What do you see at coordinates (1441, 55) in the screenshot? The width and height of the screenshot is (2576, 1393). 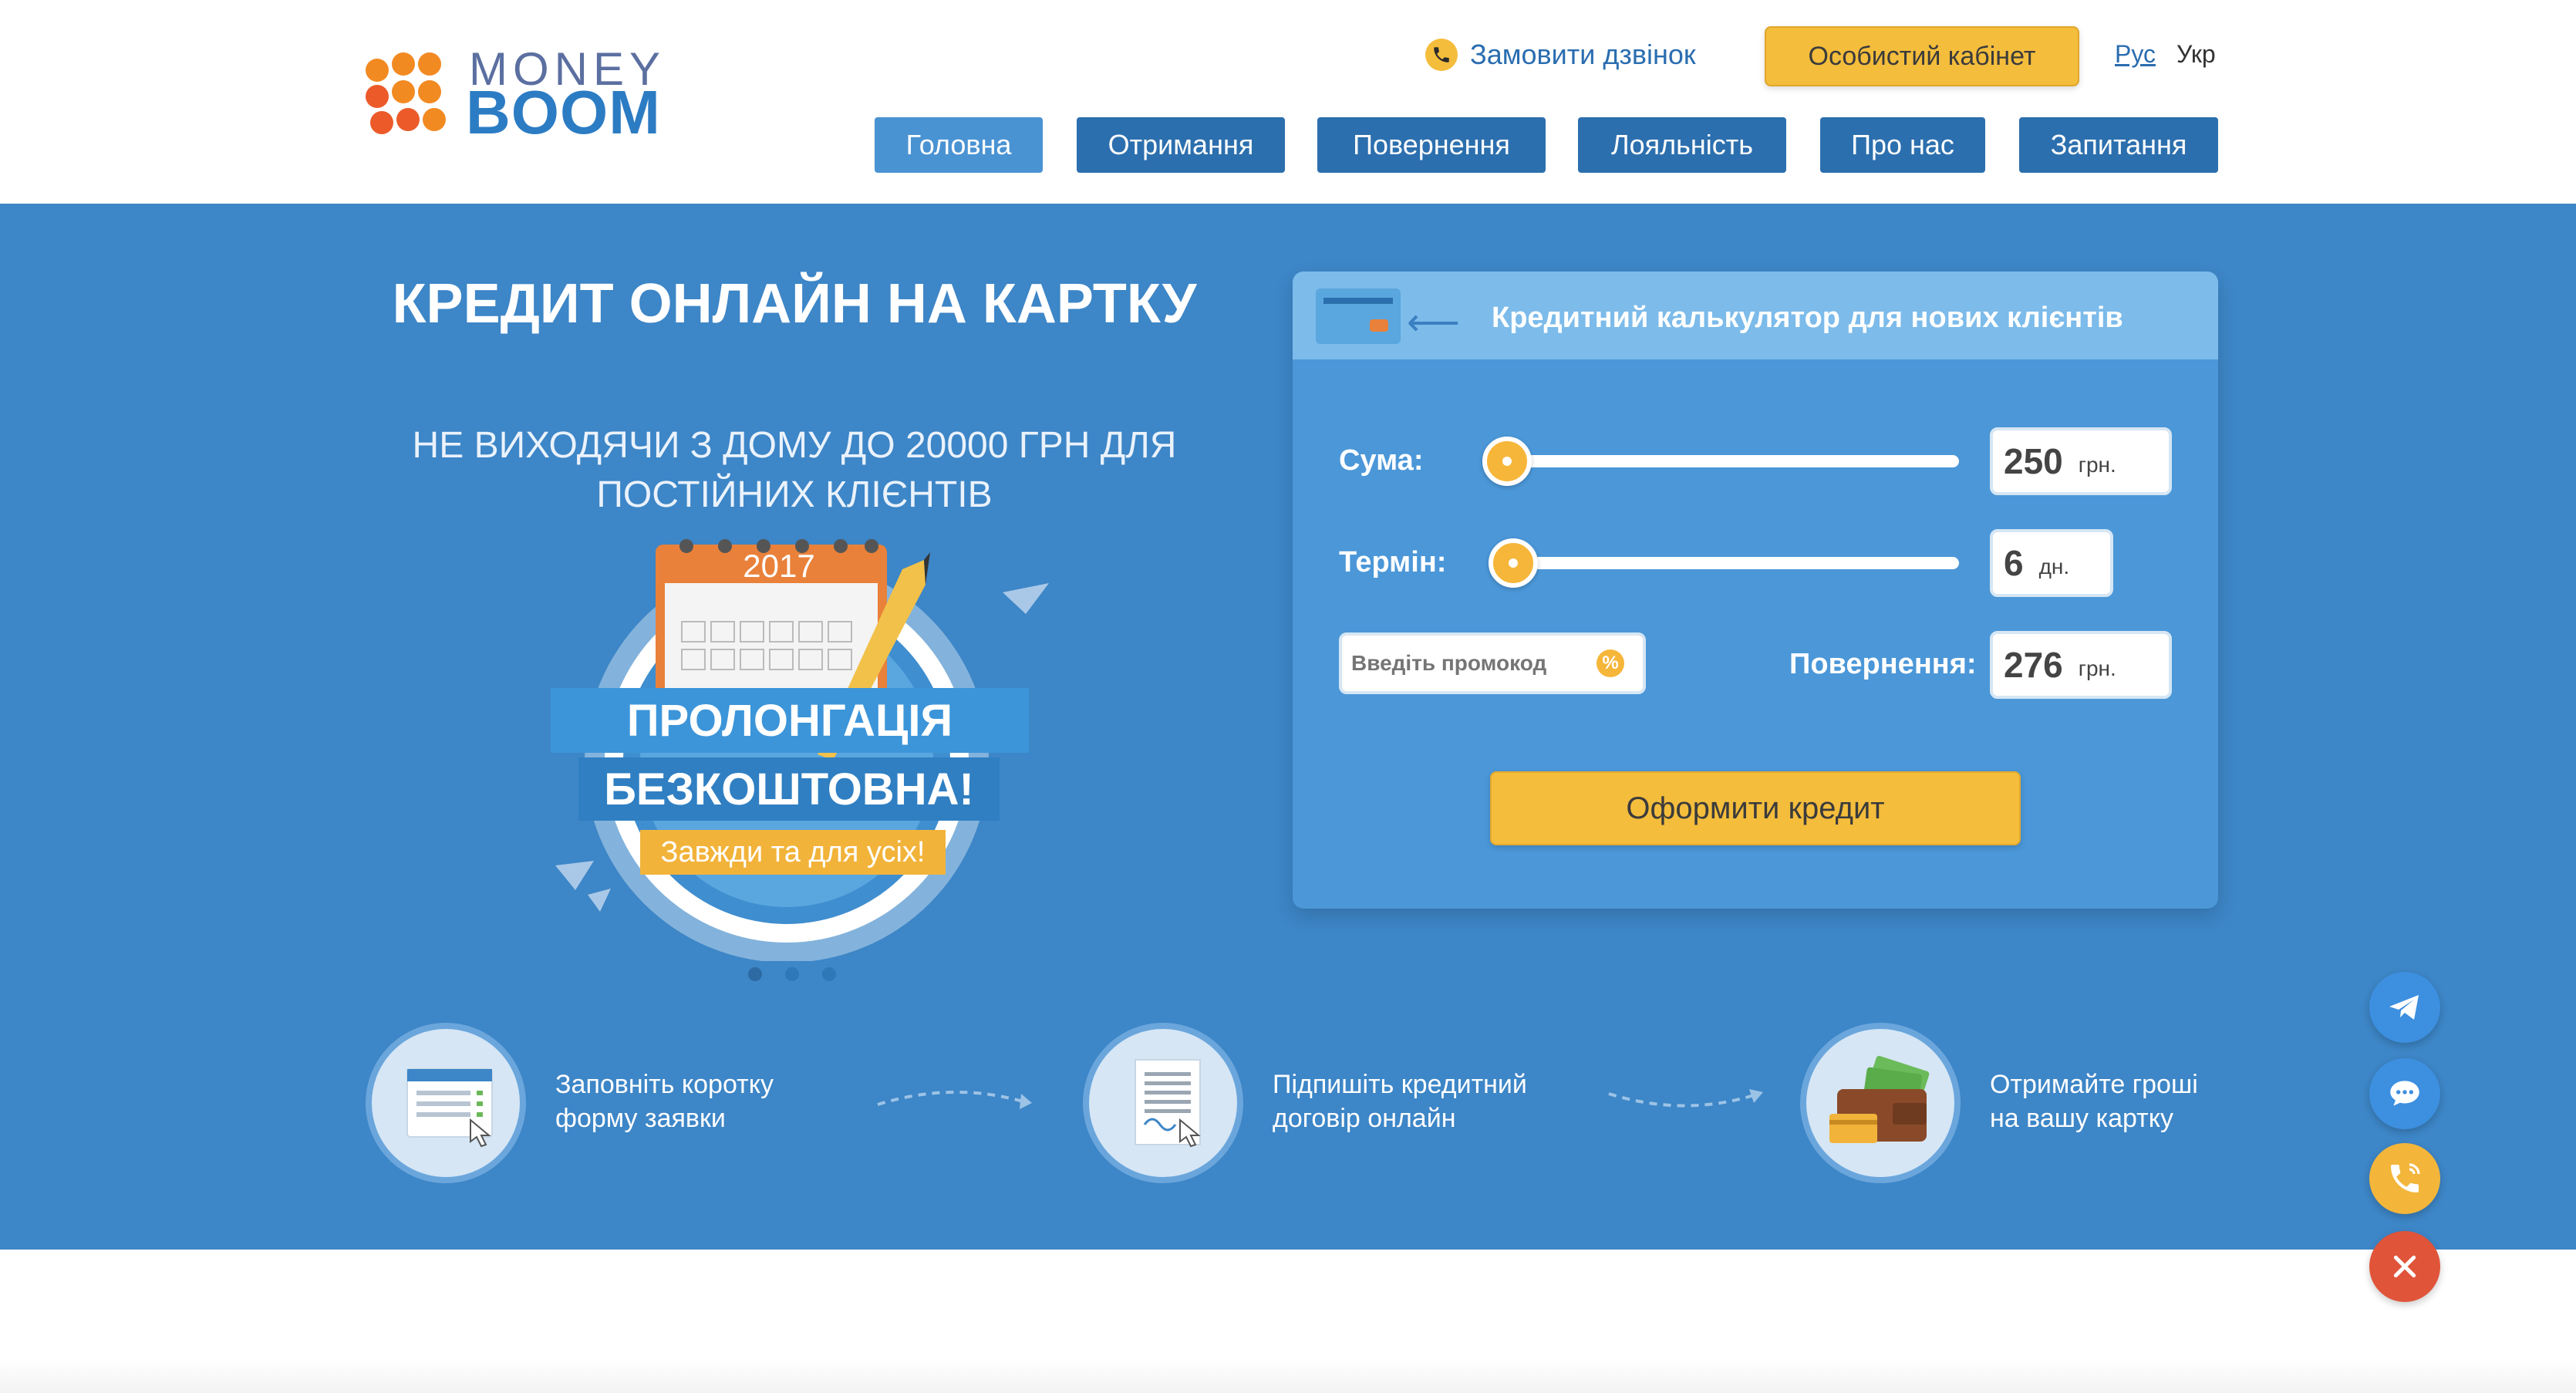 I see `phone-icon` at bounding box center [1441, 55].